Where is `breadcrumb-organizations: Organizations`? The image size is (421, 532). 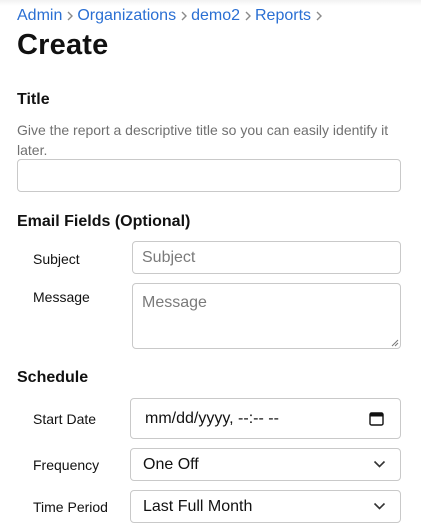
breadcrumb-organizations: Organizations is located at coordinates (126, 16).